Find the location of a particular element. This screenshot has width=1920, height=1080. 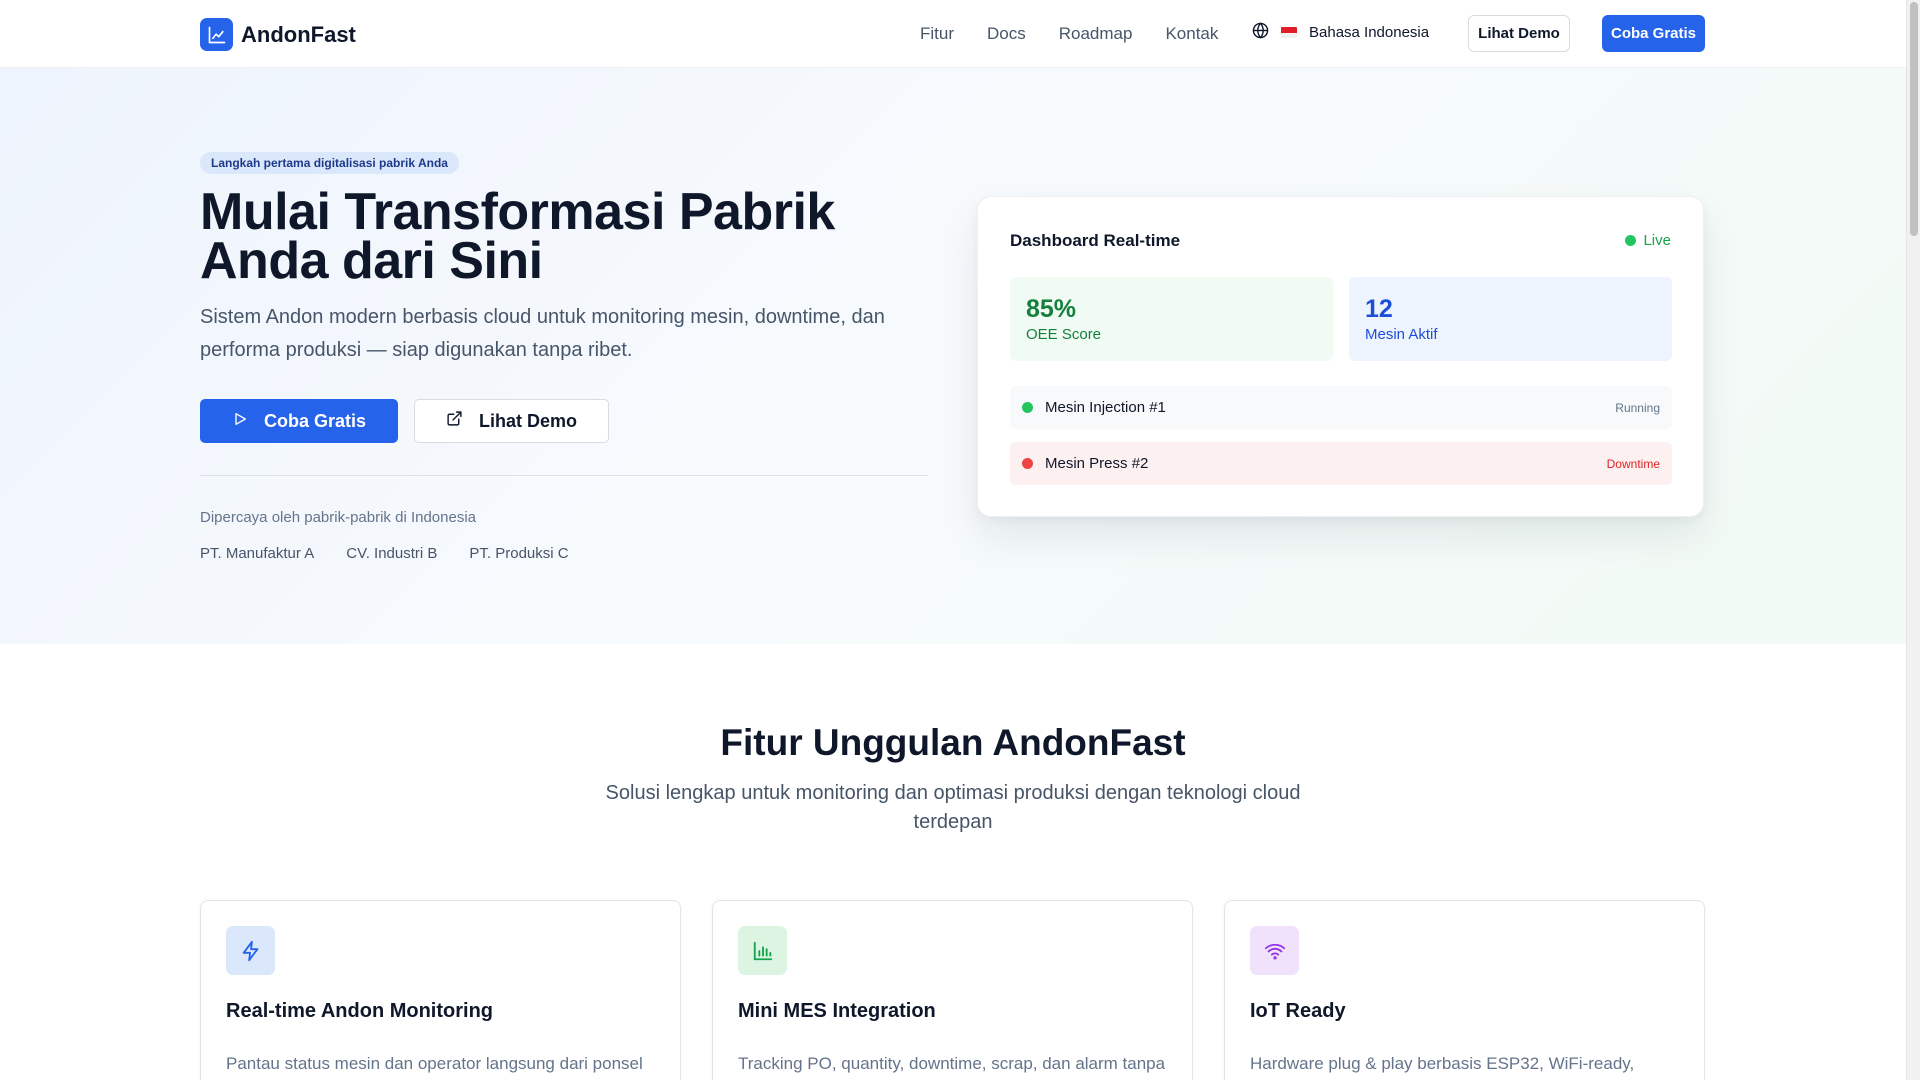

nav-link-fitur: Fitur is located at coordinates (937, 34).